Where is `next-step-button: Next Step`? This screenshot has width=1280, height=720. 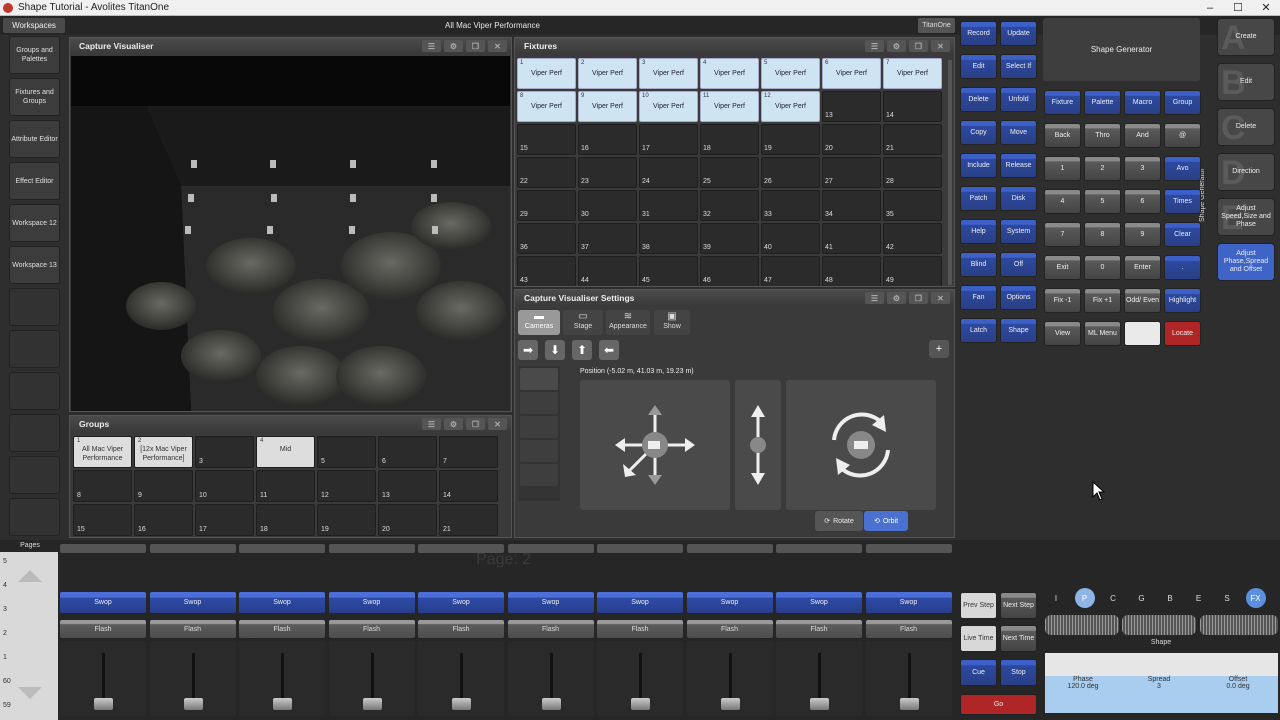
next-step-button: Next Step is located at coordinates (1018, 605).